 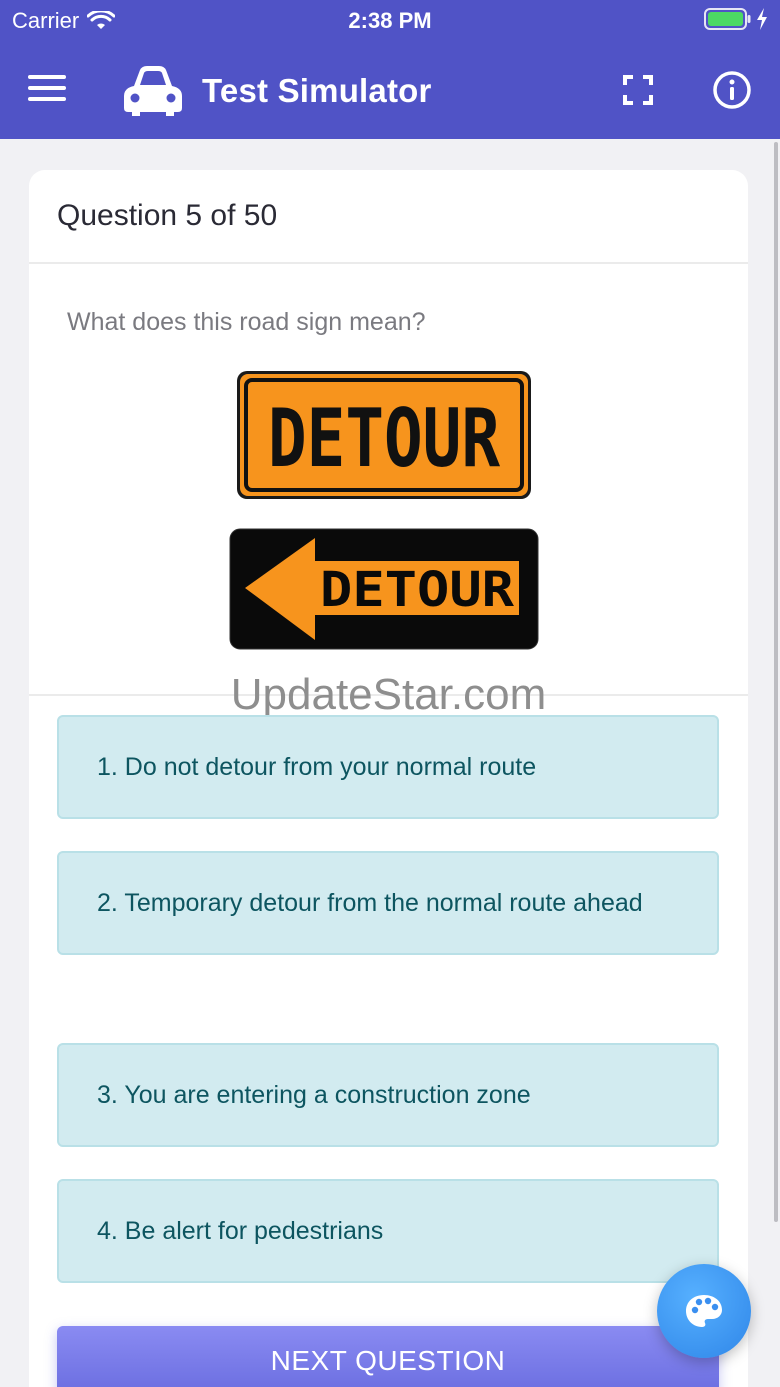 I want to click on app-title: Test Simulator, so click(x=317, y=90).